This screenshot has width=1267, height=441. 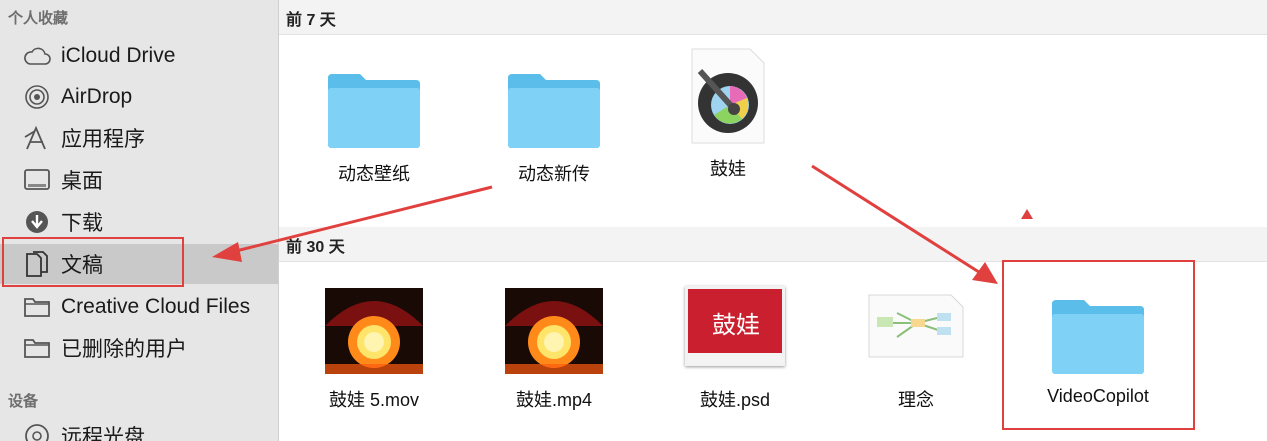 I want to click on sidebar-item-icloud-drive: iCloud Drive, so click(x=139, y=56).